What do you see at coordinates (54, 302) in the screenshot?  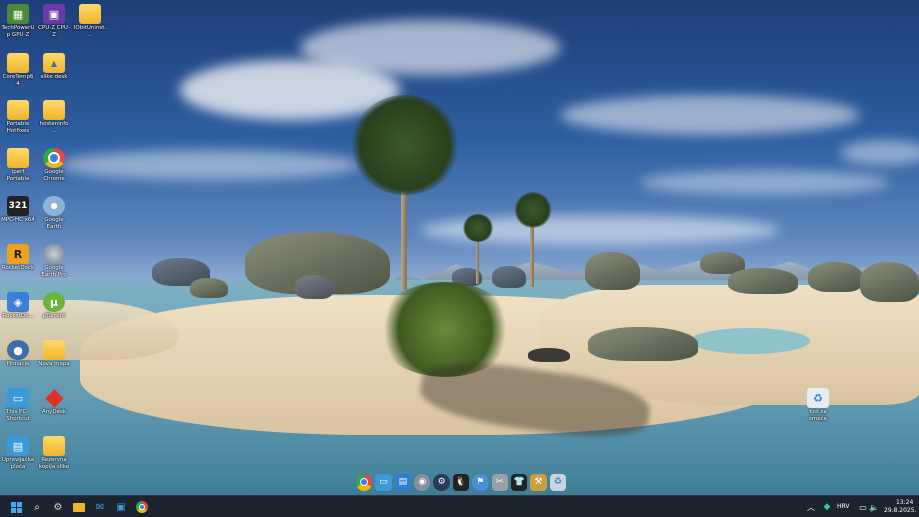 I see `utorrent-icon: µ` at bounding box center [54, 302].